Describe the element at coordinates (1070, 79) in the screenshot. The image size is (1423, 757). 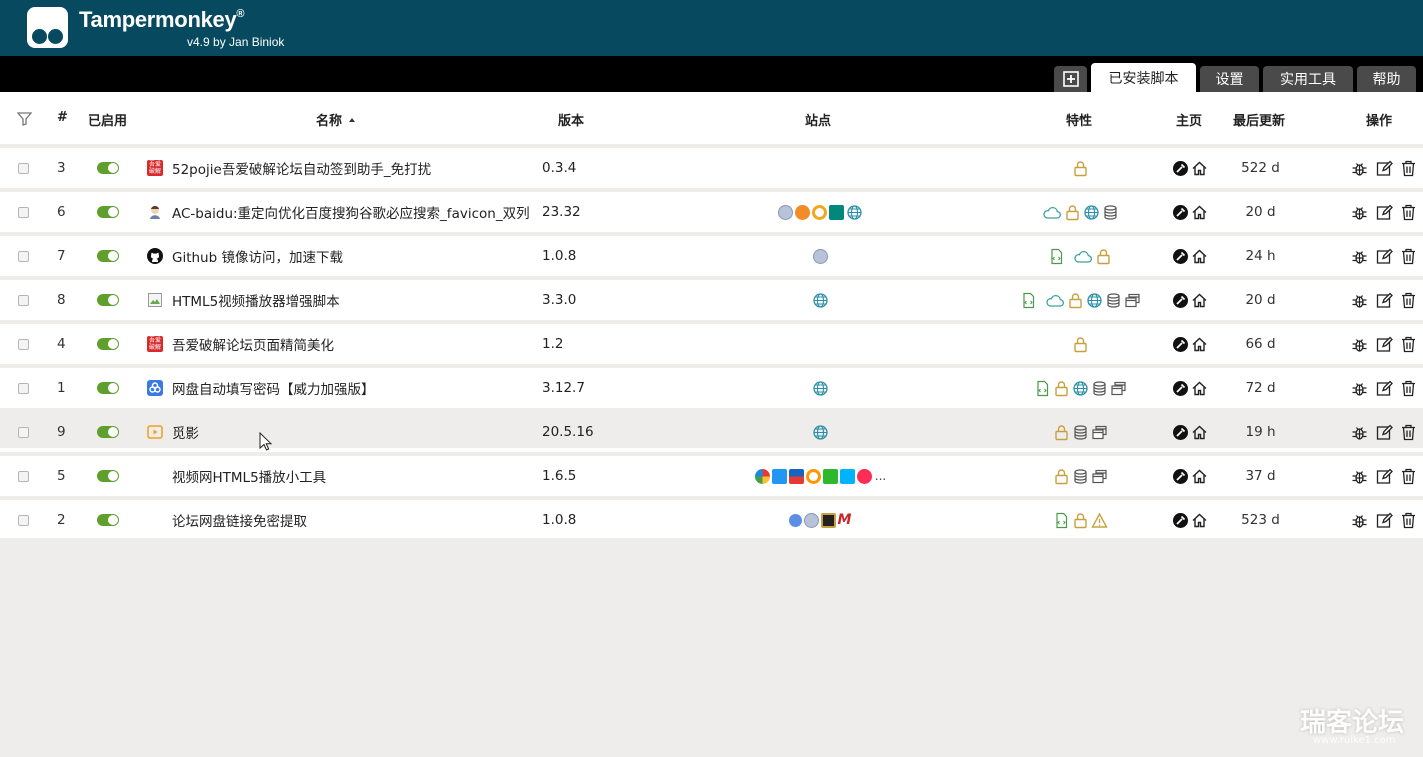
I see `tab-new-script` at that location.